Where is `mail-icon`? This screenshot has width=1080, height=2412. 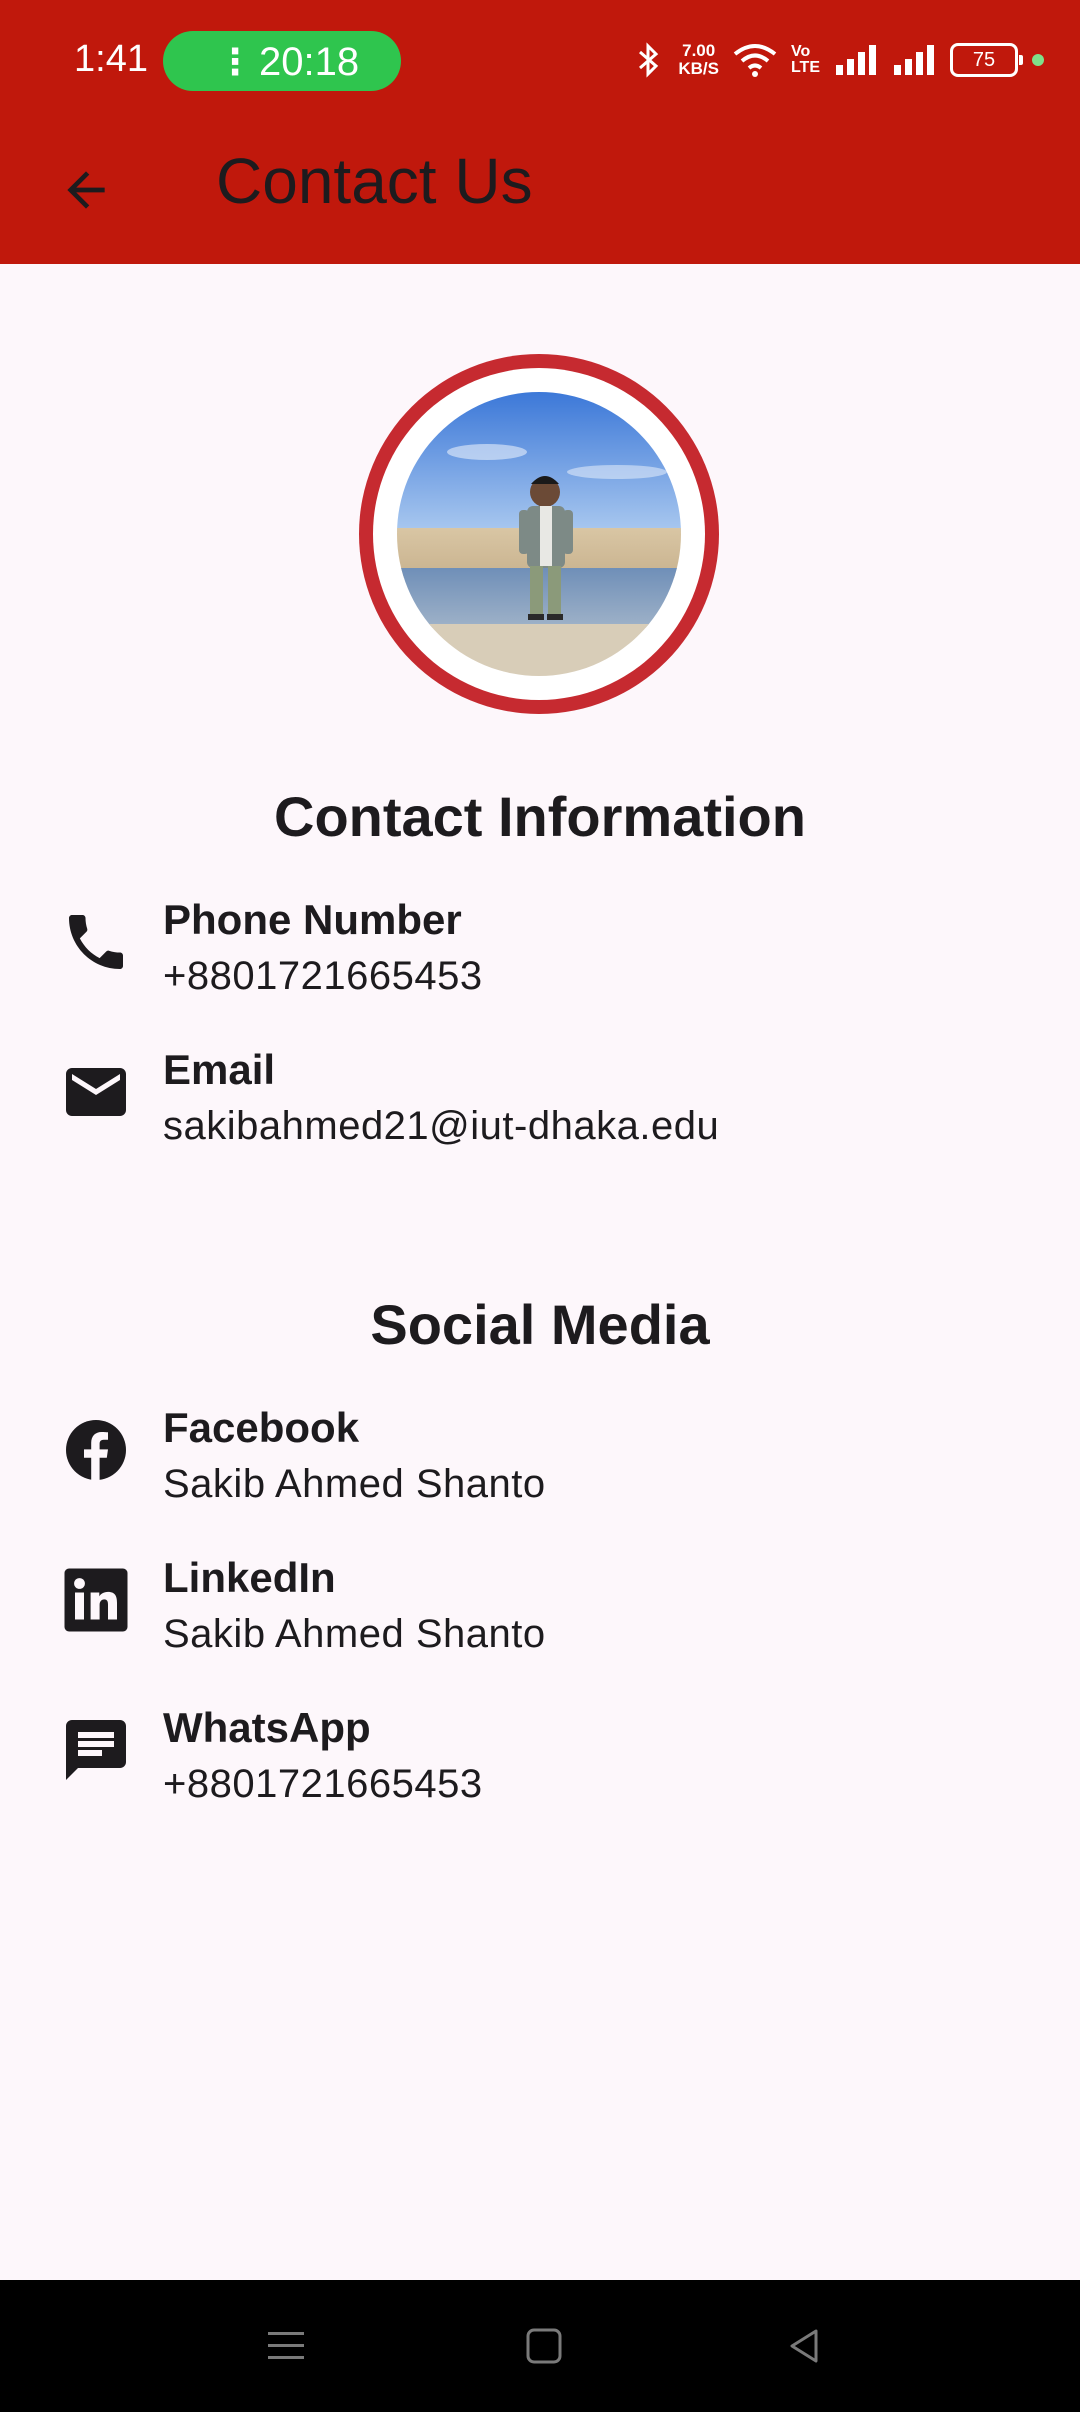 mail-icon is located at coordinates (96, 1092).